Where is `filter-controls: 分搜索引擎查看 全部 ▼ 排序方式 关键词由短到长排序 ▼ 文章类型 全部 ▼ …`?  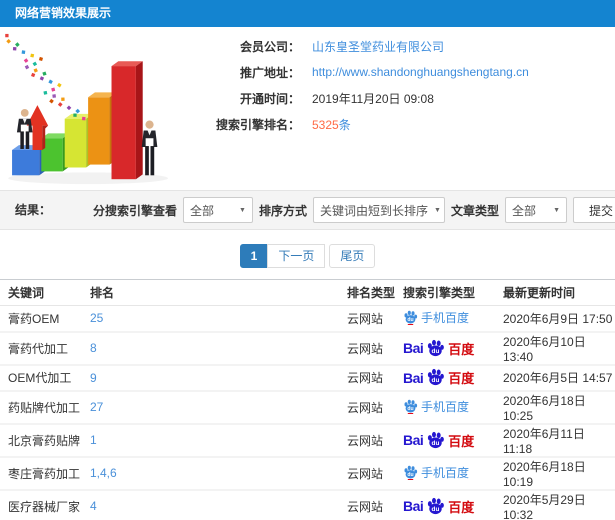
filter-controls: 分搜索引擎查看 全部 ▼ 排序方式 关键词由短到长排序 ▼ 文章类型 全部 ▼ … is located at coordinates (354, 210).